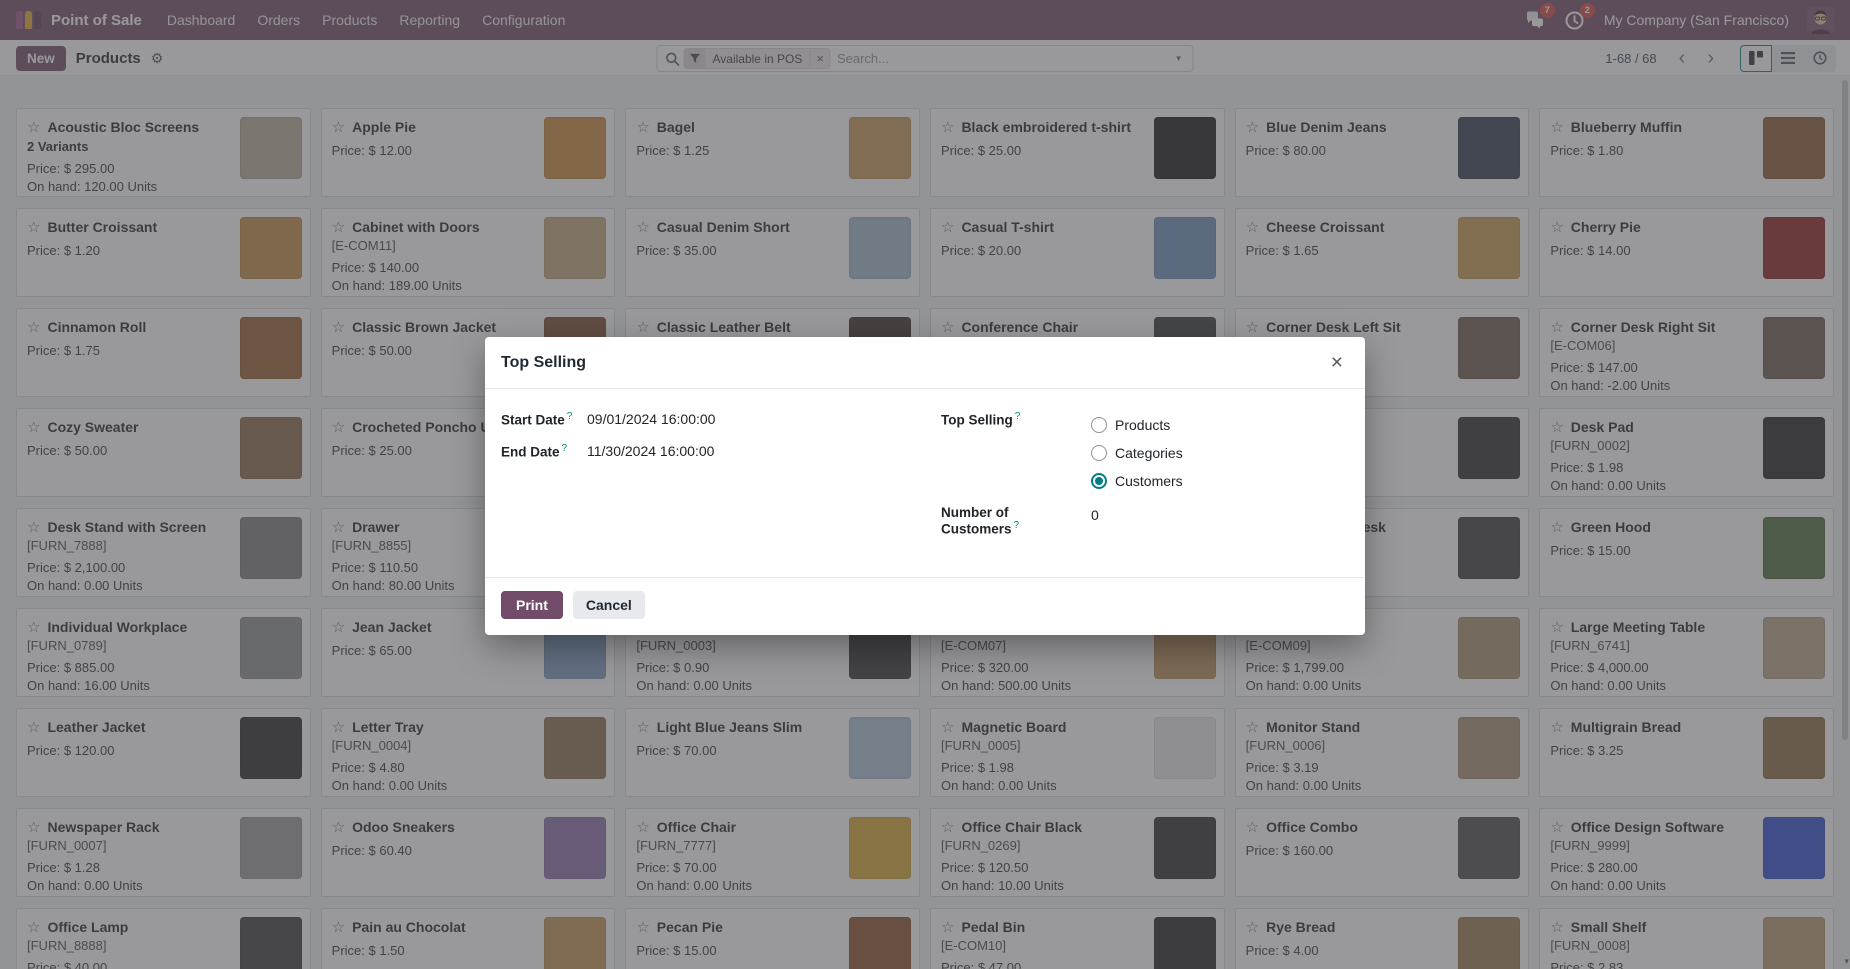 The image size is (1850, 969). Describe the element at coordinates (925, 363) in the screenshot. I see `dialog-header: Top Selling ×` at that location.